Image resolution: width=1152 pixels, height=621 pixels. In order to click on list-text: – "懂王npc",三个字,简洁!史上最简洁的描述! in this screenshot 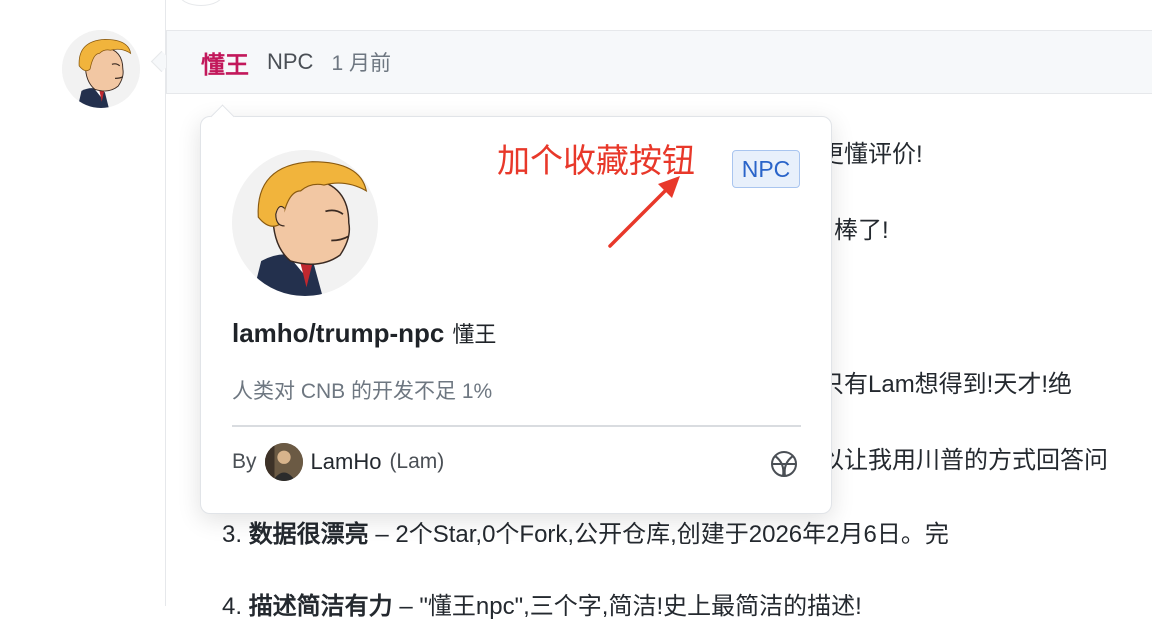, I will do `click(627, 606)`.